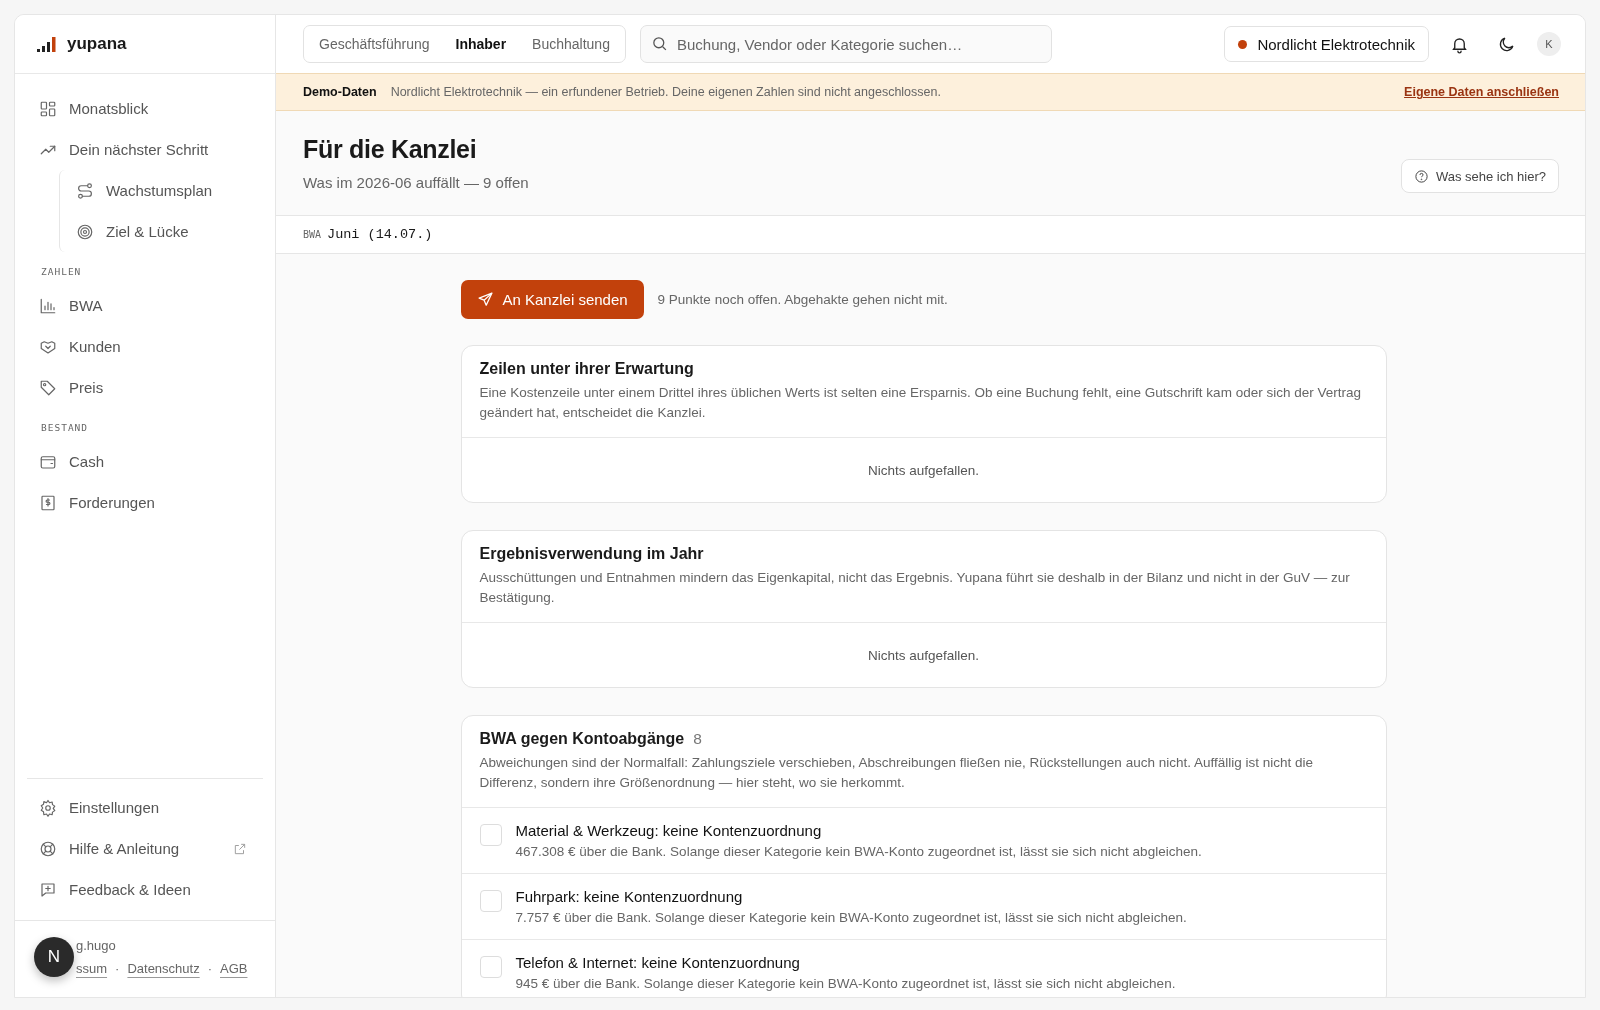 This screenshot has height=1010, width=1600. I want to click on item-title: Telefon & Internet: keine Kontenzuordnung, so click(658, 962).